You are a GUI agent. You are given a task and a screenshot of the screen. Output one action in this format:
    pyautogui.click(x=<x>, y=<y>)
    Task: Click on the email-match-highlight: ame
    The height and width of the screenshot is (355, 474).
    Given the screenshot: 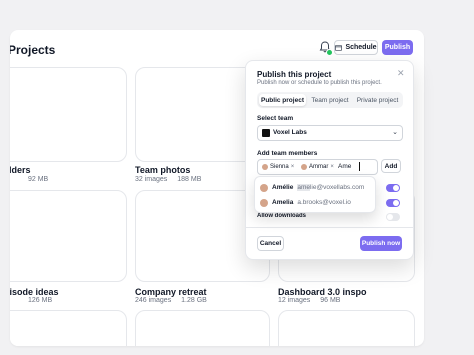 What is the action you would take?
    pyautogui.click(x=303, y=187)
    